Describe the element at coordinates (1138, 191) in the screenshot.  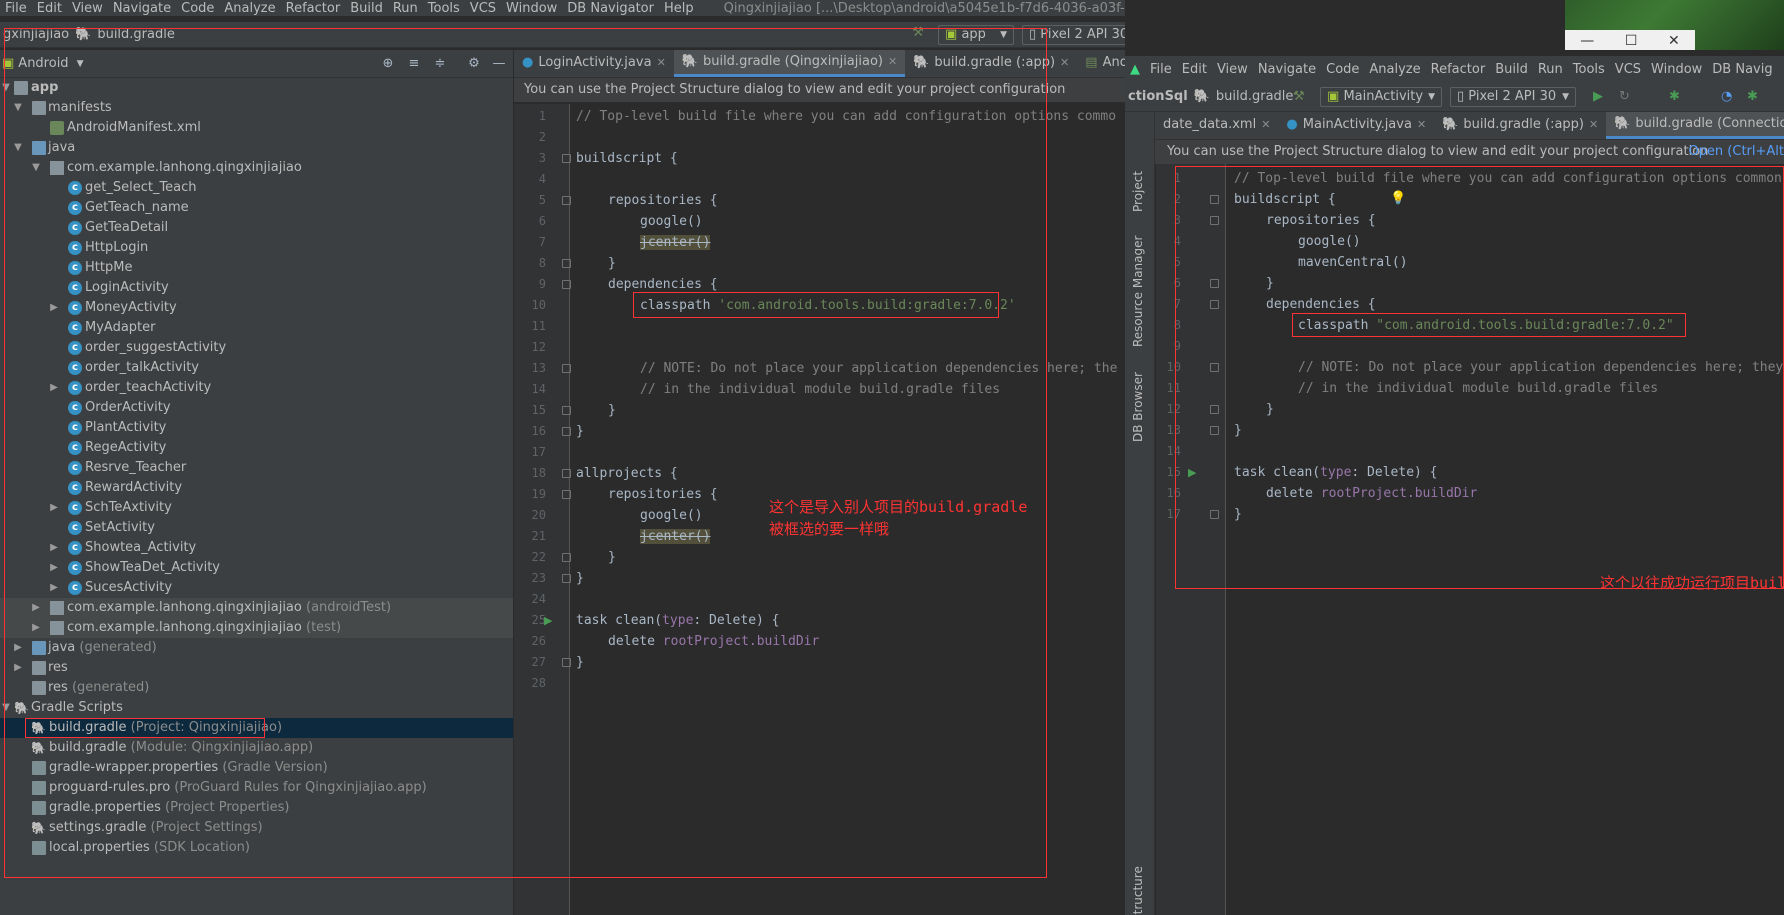
I see `tool-window-project: Project` at that location.